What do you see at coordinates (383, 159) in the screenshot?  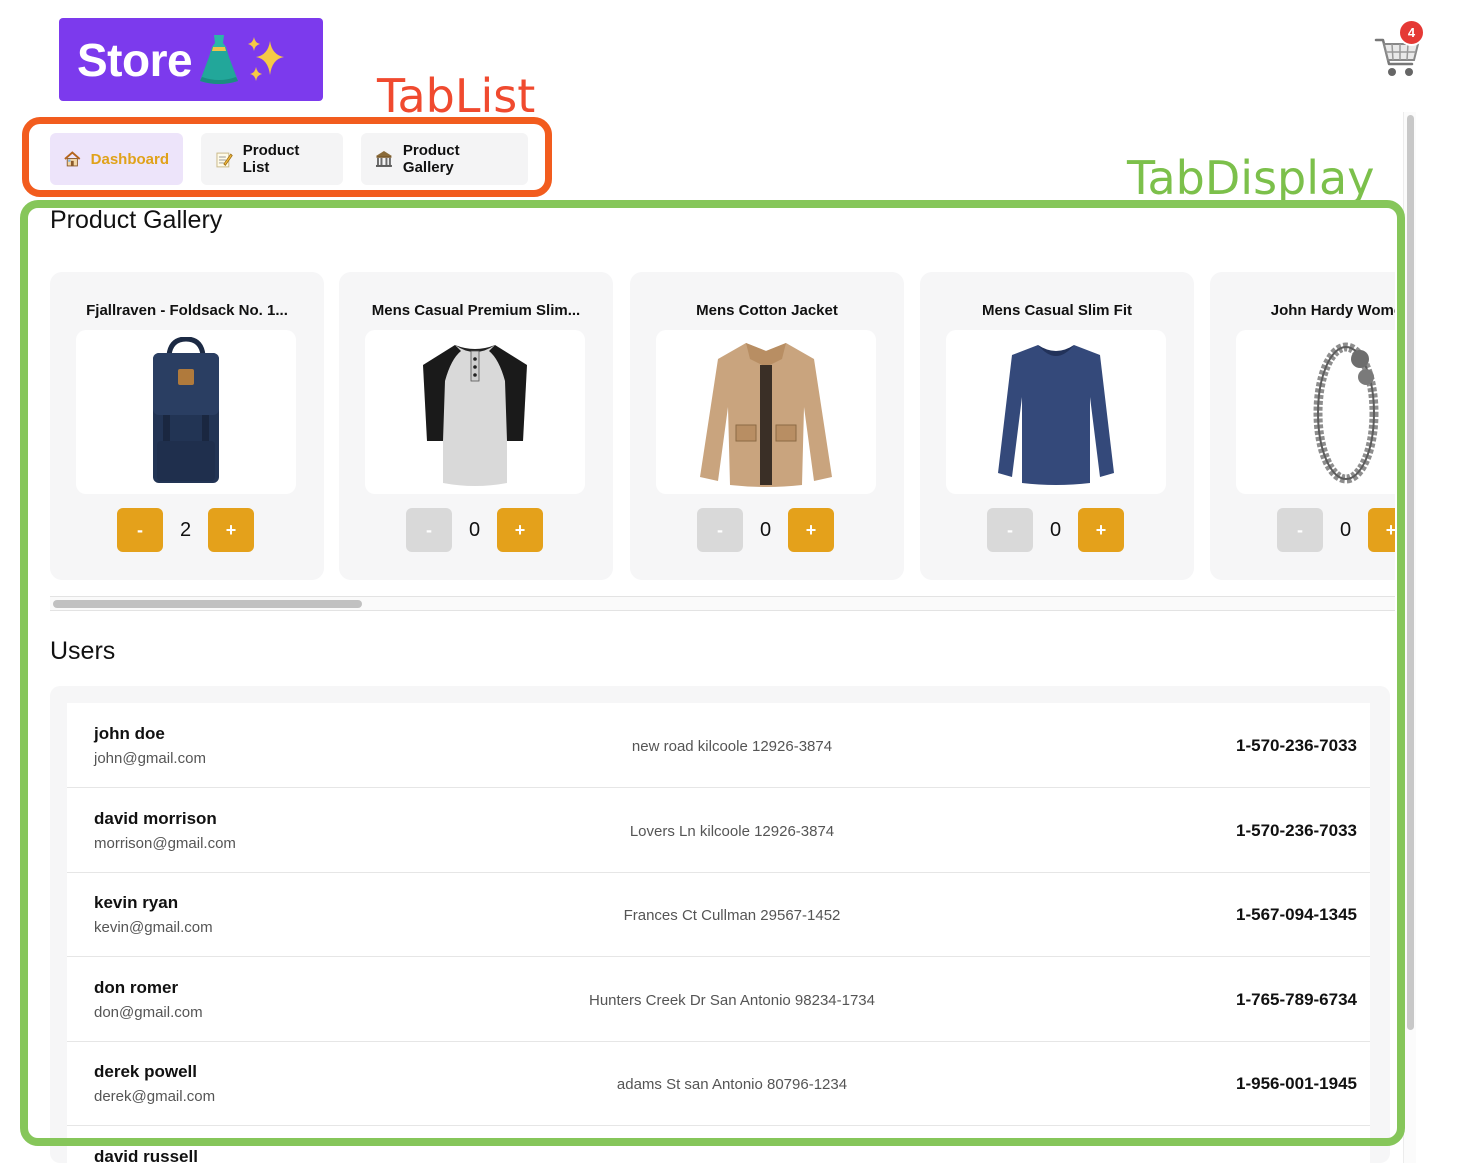 I see `classical-building-icon` at bounding box center [383, 159].